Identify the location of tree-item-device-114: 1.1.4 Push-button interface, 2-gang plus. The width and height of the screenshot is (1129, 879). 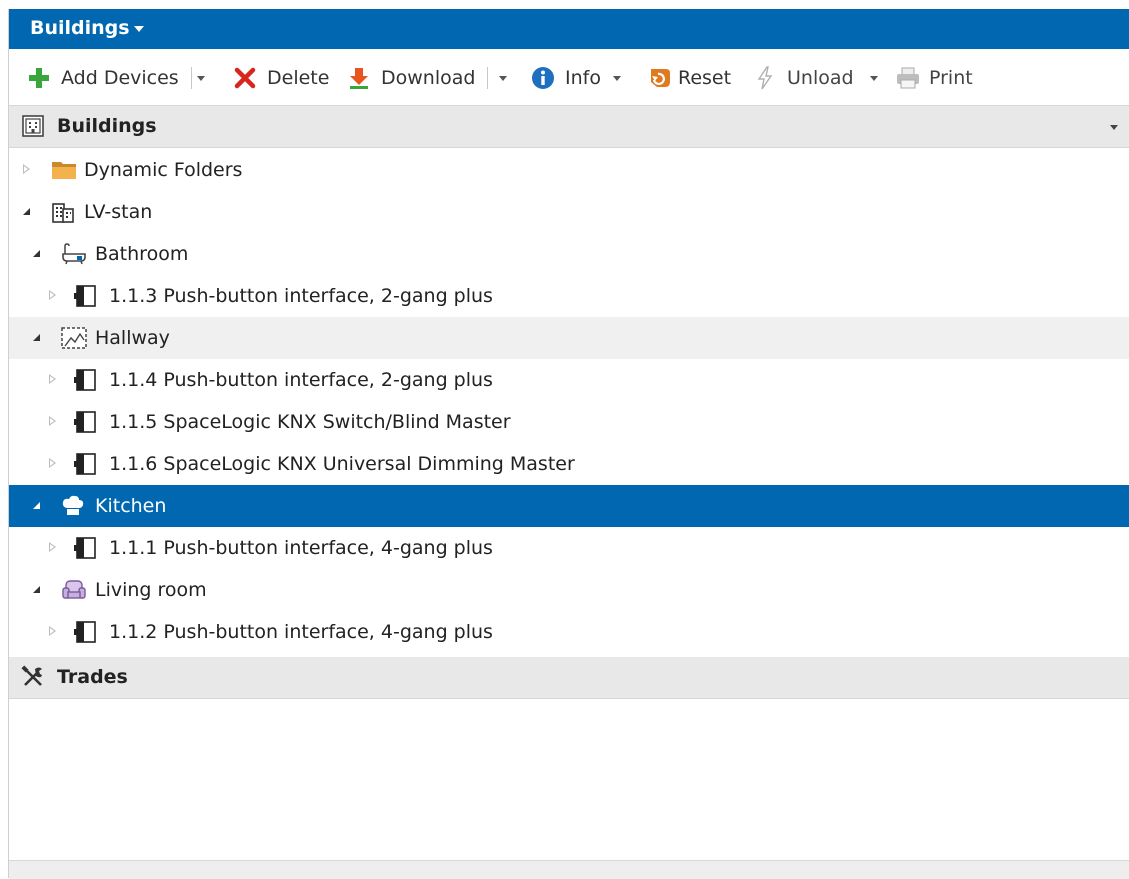
(569, 380).